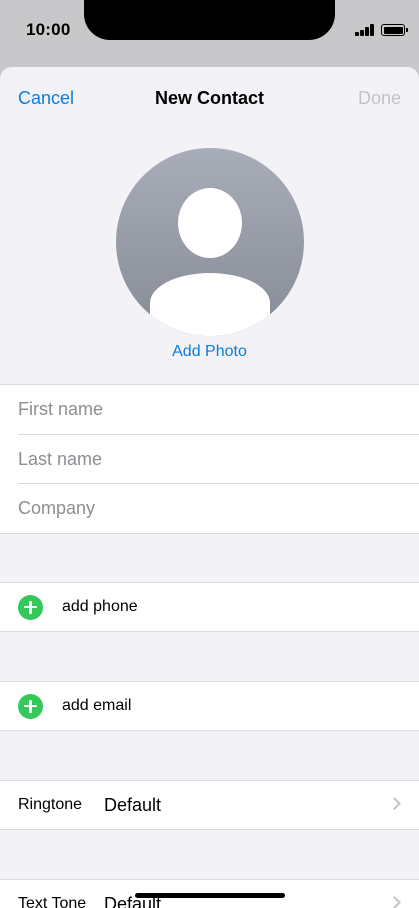 This screenshot has width=419, height=908. I want to click on add-photo-button: Add Photo, so click(209, 352).